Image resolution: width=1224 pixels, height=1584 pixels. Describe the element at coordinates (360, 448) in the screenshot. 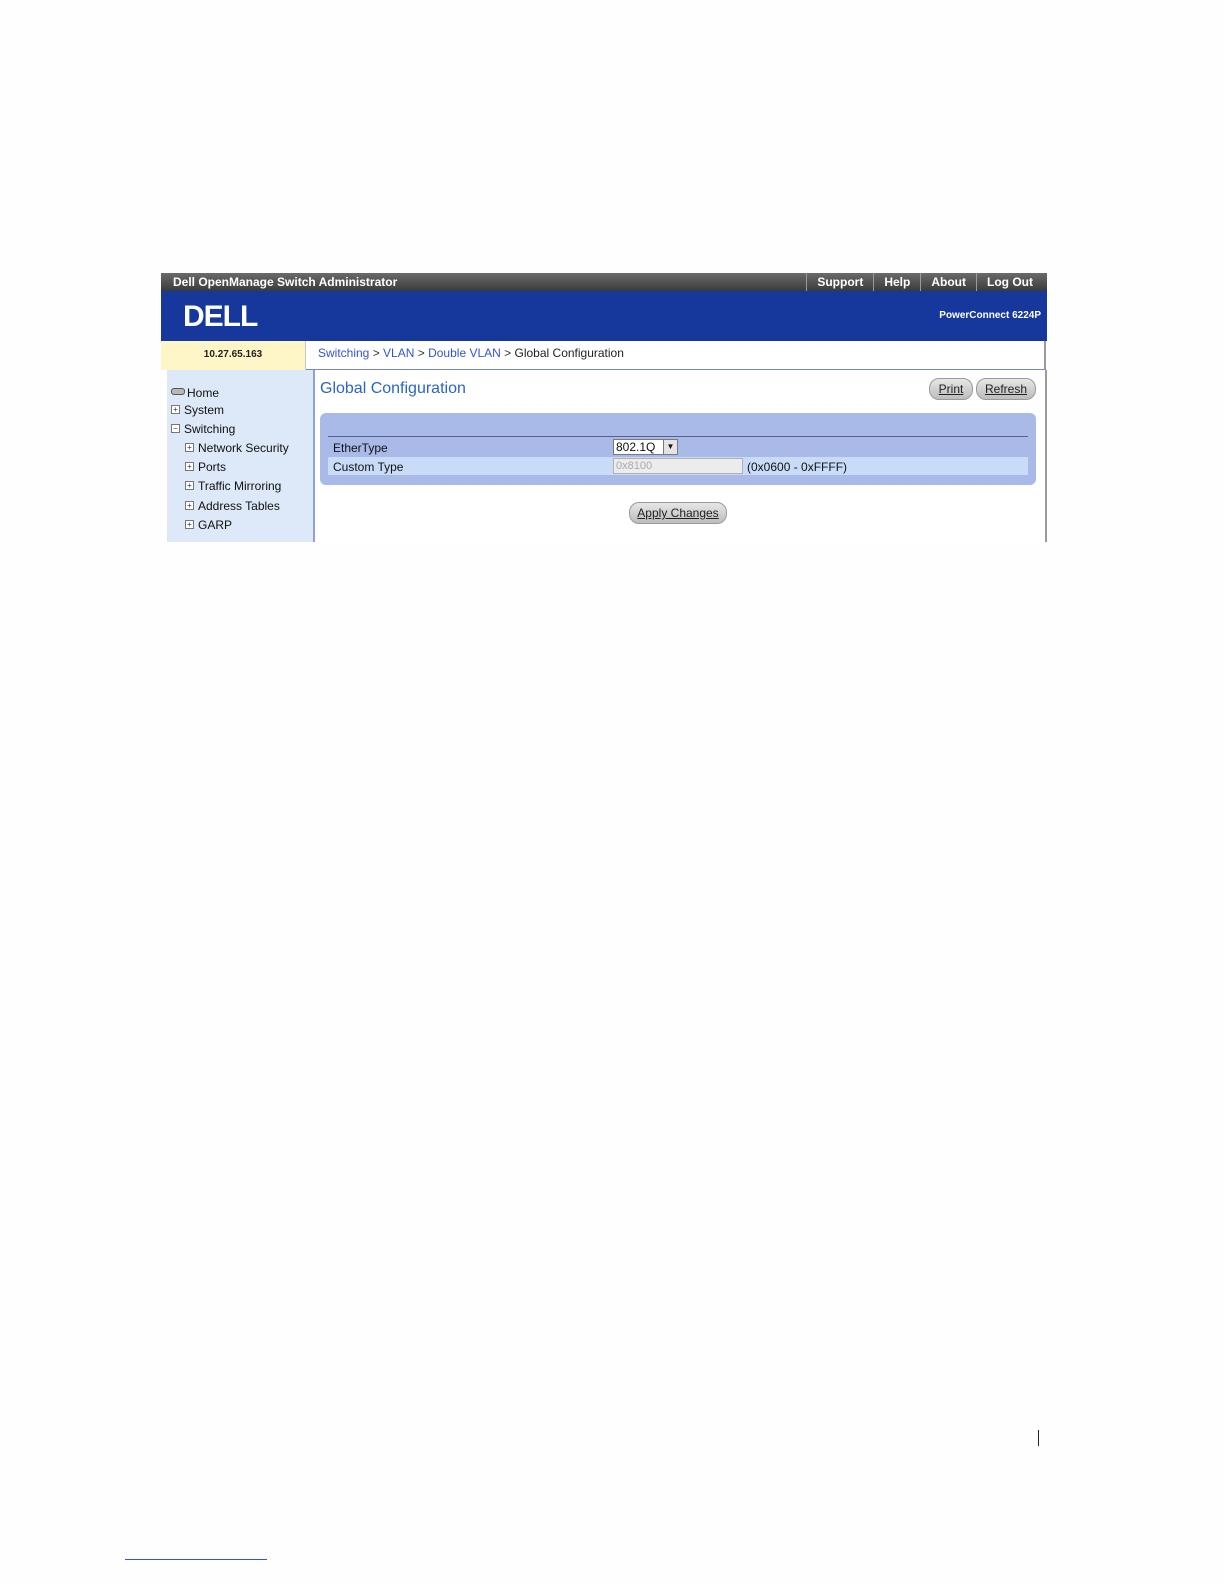

I see `ethertype-label: EtherType` at that location.